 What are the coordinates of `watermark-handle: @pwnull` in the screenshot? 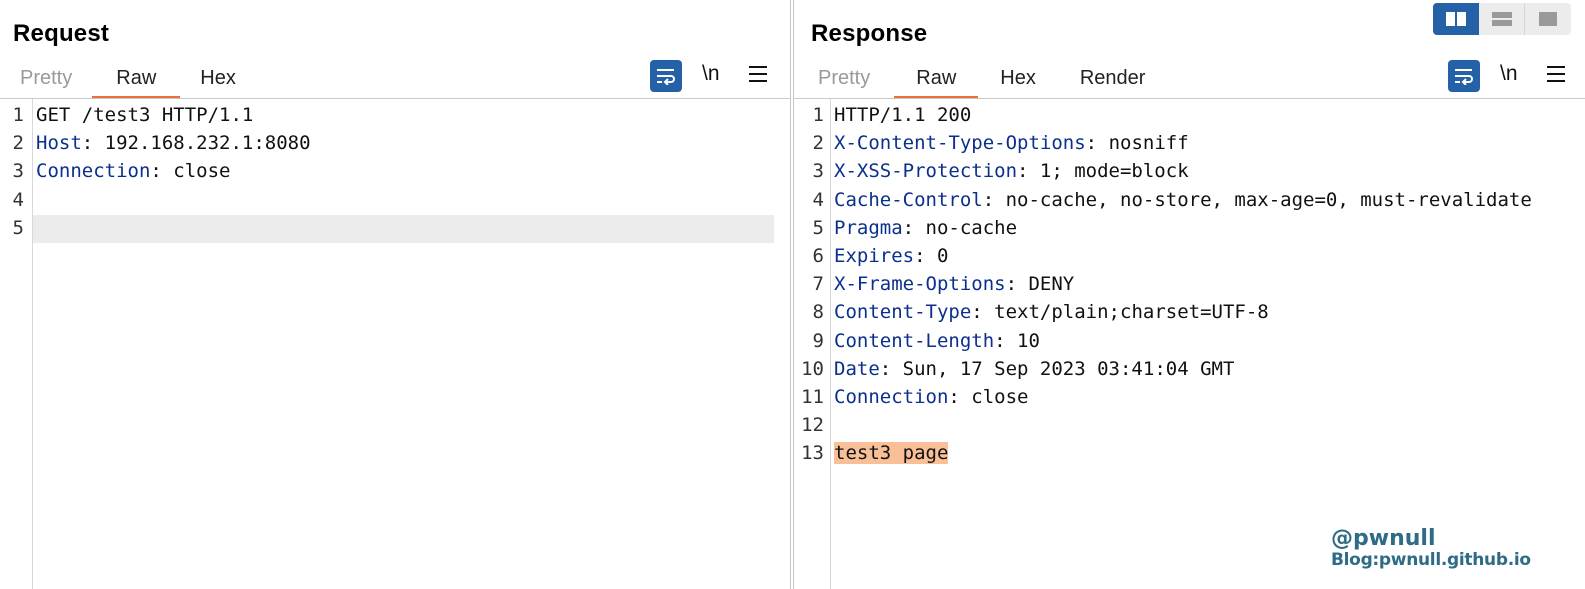 It's located at (1383, 538).